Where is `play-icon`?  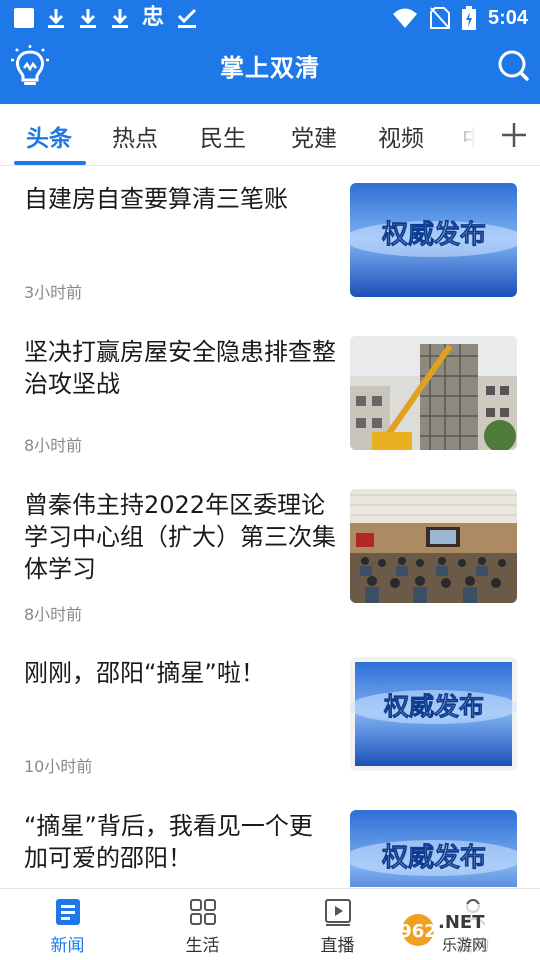 play-icon is located at coordinates (338, 912).